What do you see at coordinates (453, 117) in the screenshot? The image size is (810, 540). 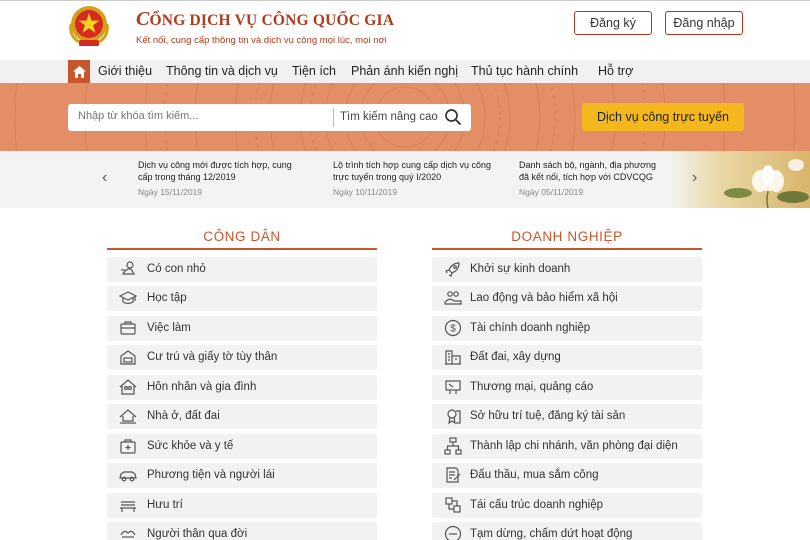 I see `search-icon` at bounding box center [453, 117].